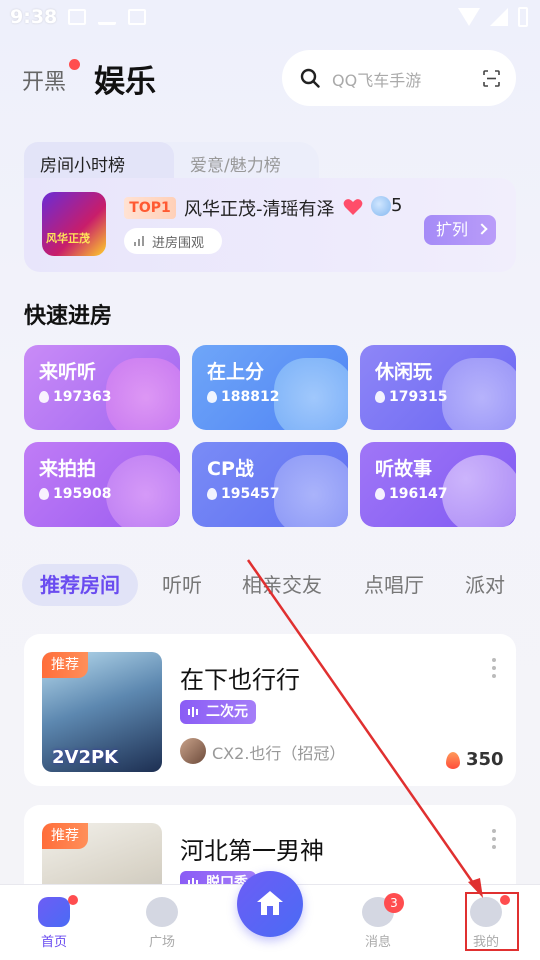 The width and height of the screenshot is (540, 960). Describe the element at coordinates (378, 922) in the screenshot. I see `nav-messages: 消息` at that location.